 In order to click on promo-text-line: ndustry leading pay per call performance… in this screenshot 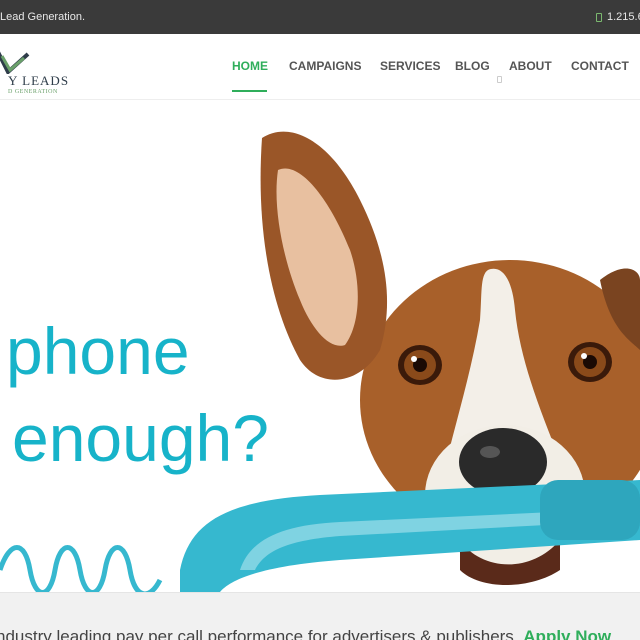, I will do `click(305, 633)`.